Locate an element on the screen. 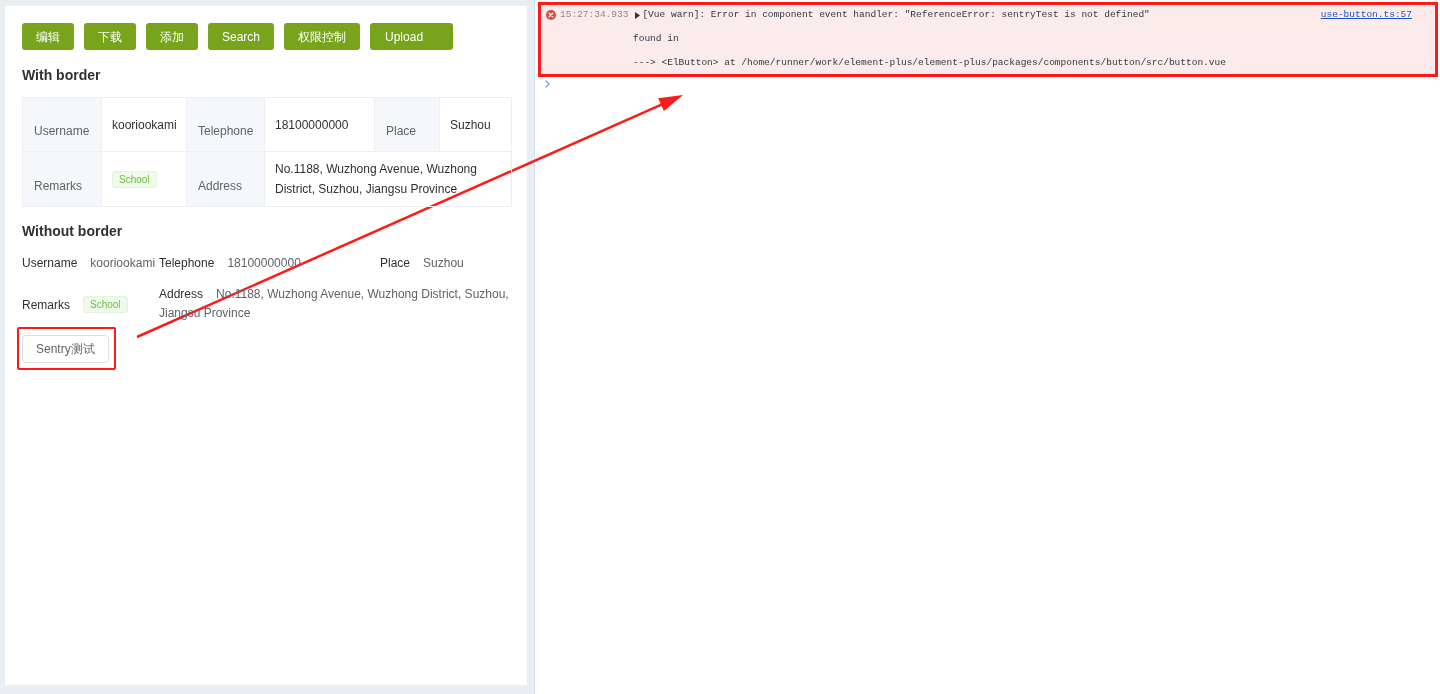 The height and width of the screenshot is (694, 1440). expand-triangle-icon is located at coordinates (638, 15).